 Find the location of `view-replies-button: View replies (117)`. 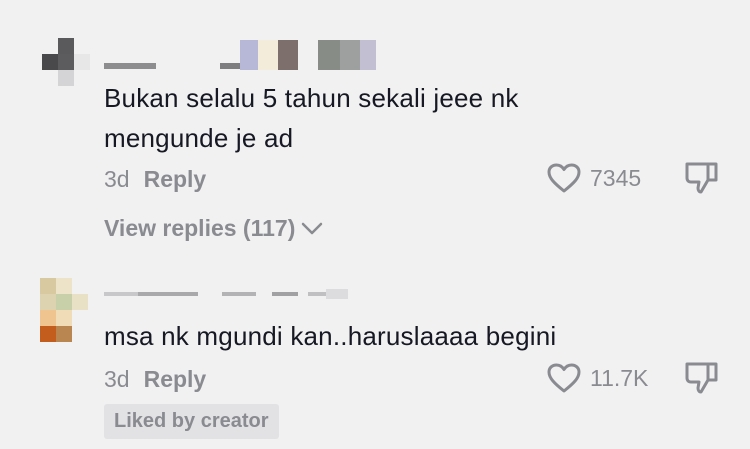

view-replies-button: View replies (117) is located at coordinates (213, 228).